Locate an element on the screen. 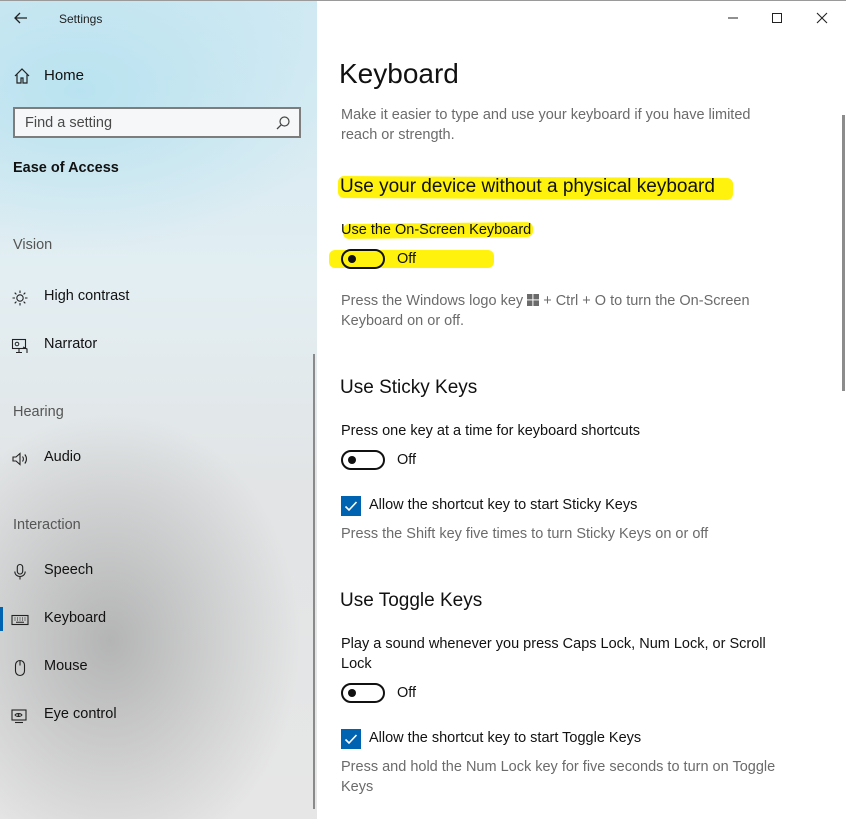 This screenshot has width=846, height=819. sidebar-item-keyboard: Keyboard is located at coordinates (158, 619).